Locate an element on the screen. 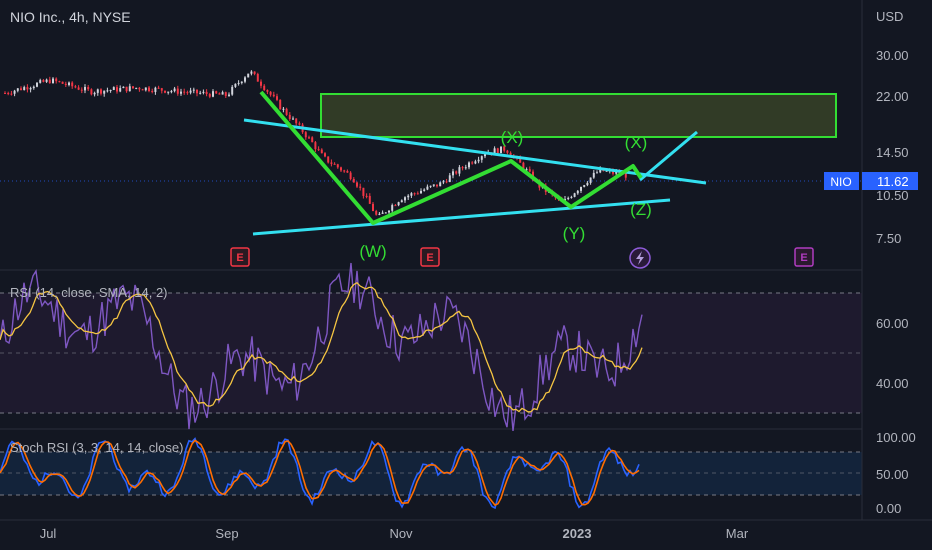 The height and width of the screenshot is (550, 932). svg-text: E is located at coordinates (429, 258).